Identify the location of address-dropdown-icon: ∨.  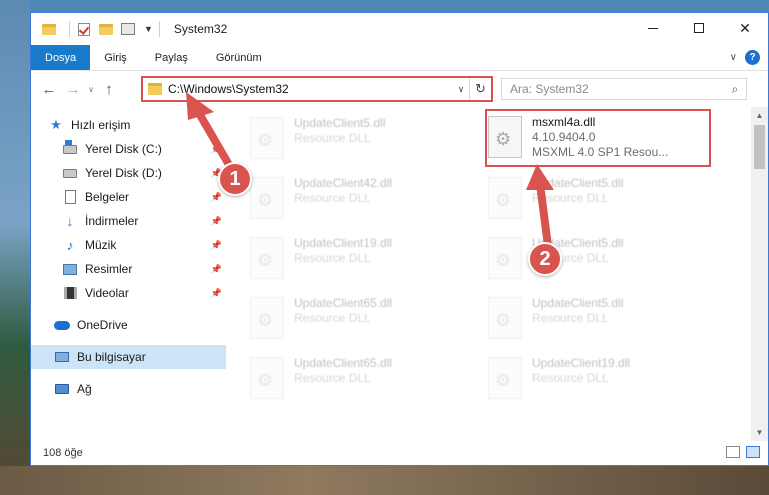
(461, 89).